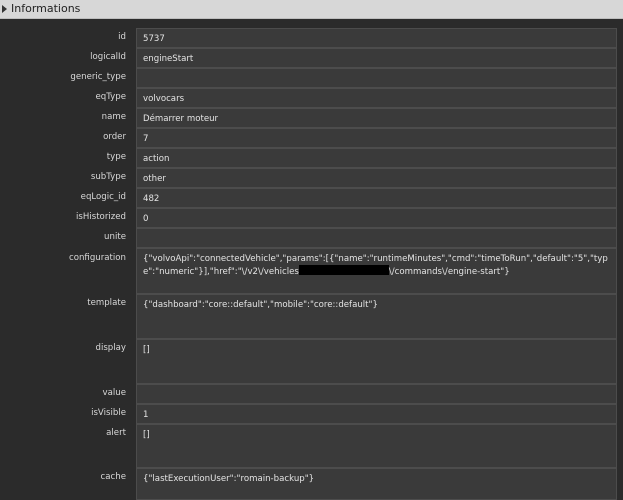 This screenshot has width=623, height=500. I want to click on row-display: display [], so click(311, 361).